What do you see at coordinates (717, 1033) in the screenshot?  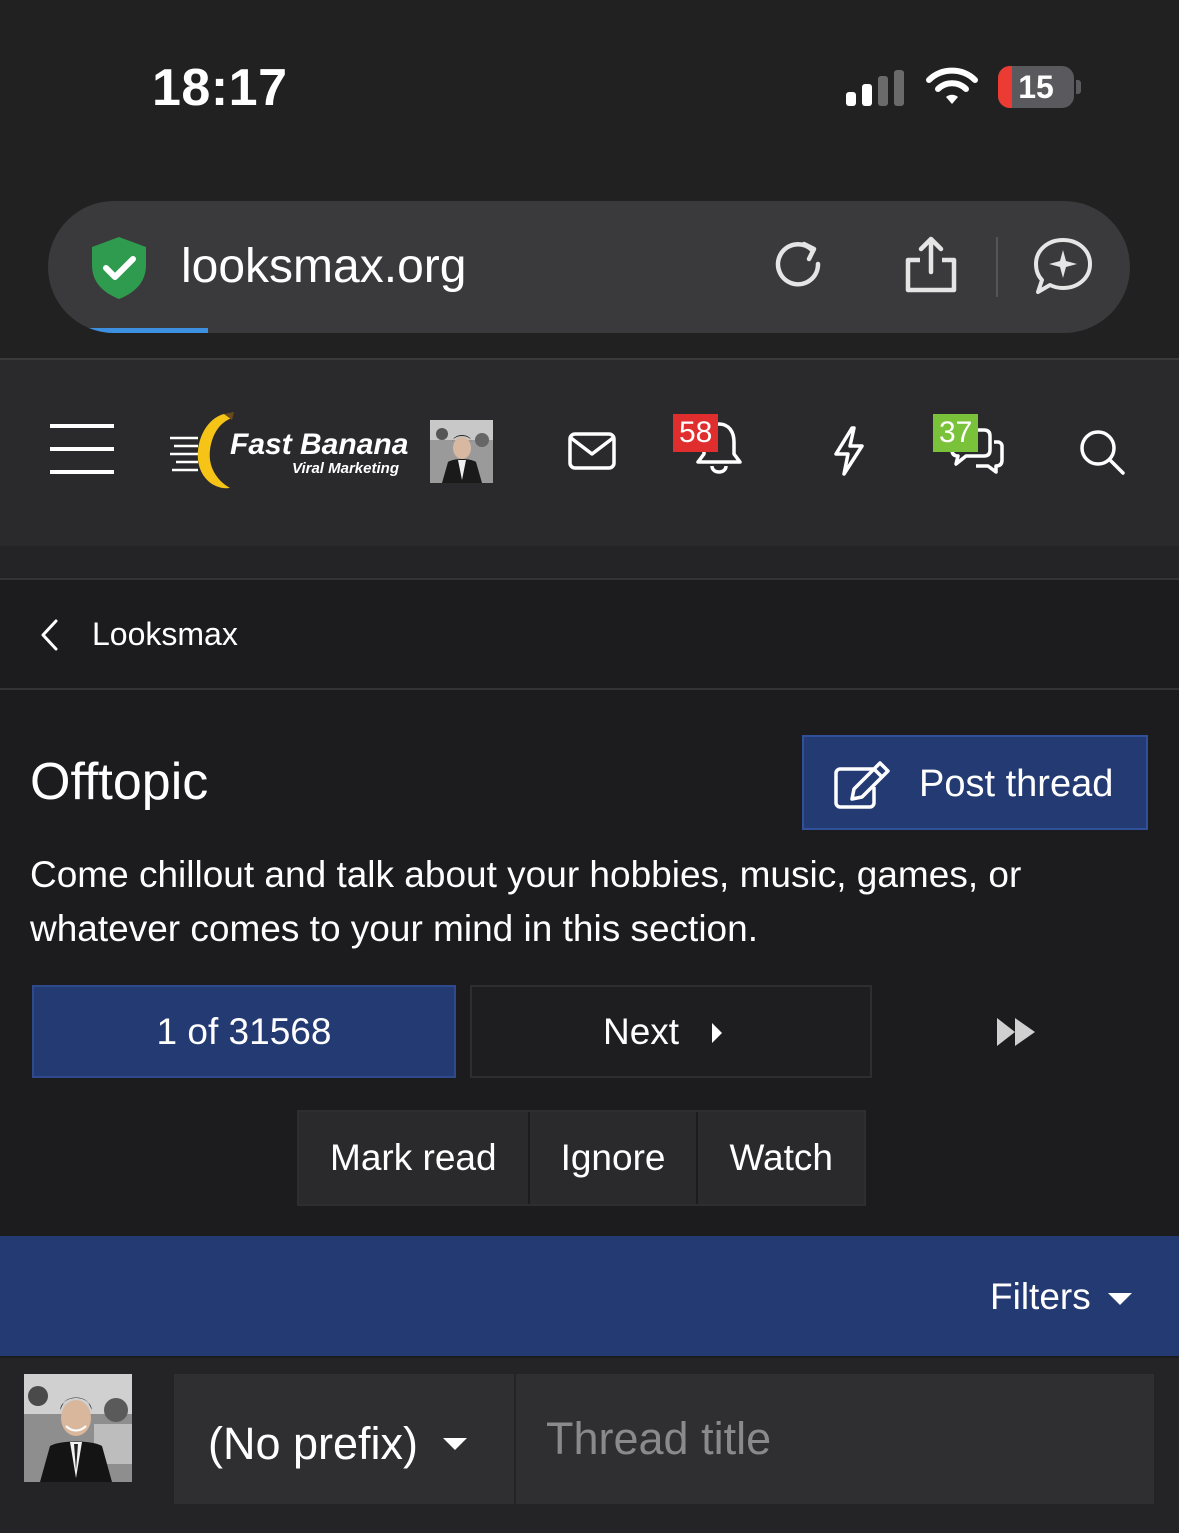 I see `caret-right-icon` at bounding box center [717, 1033].